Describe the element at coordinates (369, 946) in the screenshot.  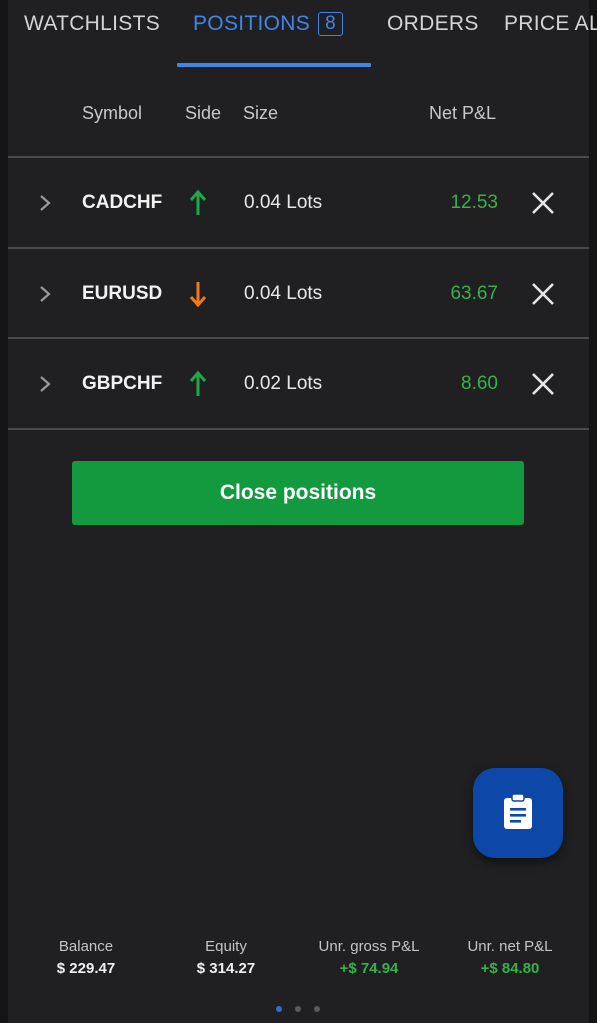
I see `unrealized-gross-pnl-label: Unr. gross P&L` at that location.